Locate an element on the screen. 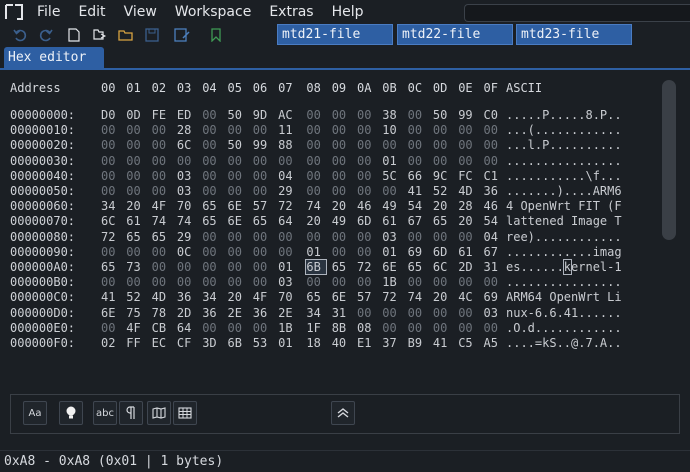 This screenshot has width=690, height=472. hex-byte: 1B is located at coordinates (392, 282).